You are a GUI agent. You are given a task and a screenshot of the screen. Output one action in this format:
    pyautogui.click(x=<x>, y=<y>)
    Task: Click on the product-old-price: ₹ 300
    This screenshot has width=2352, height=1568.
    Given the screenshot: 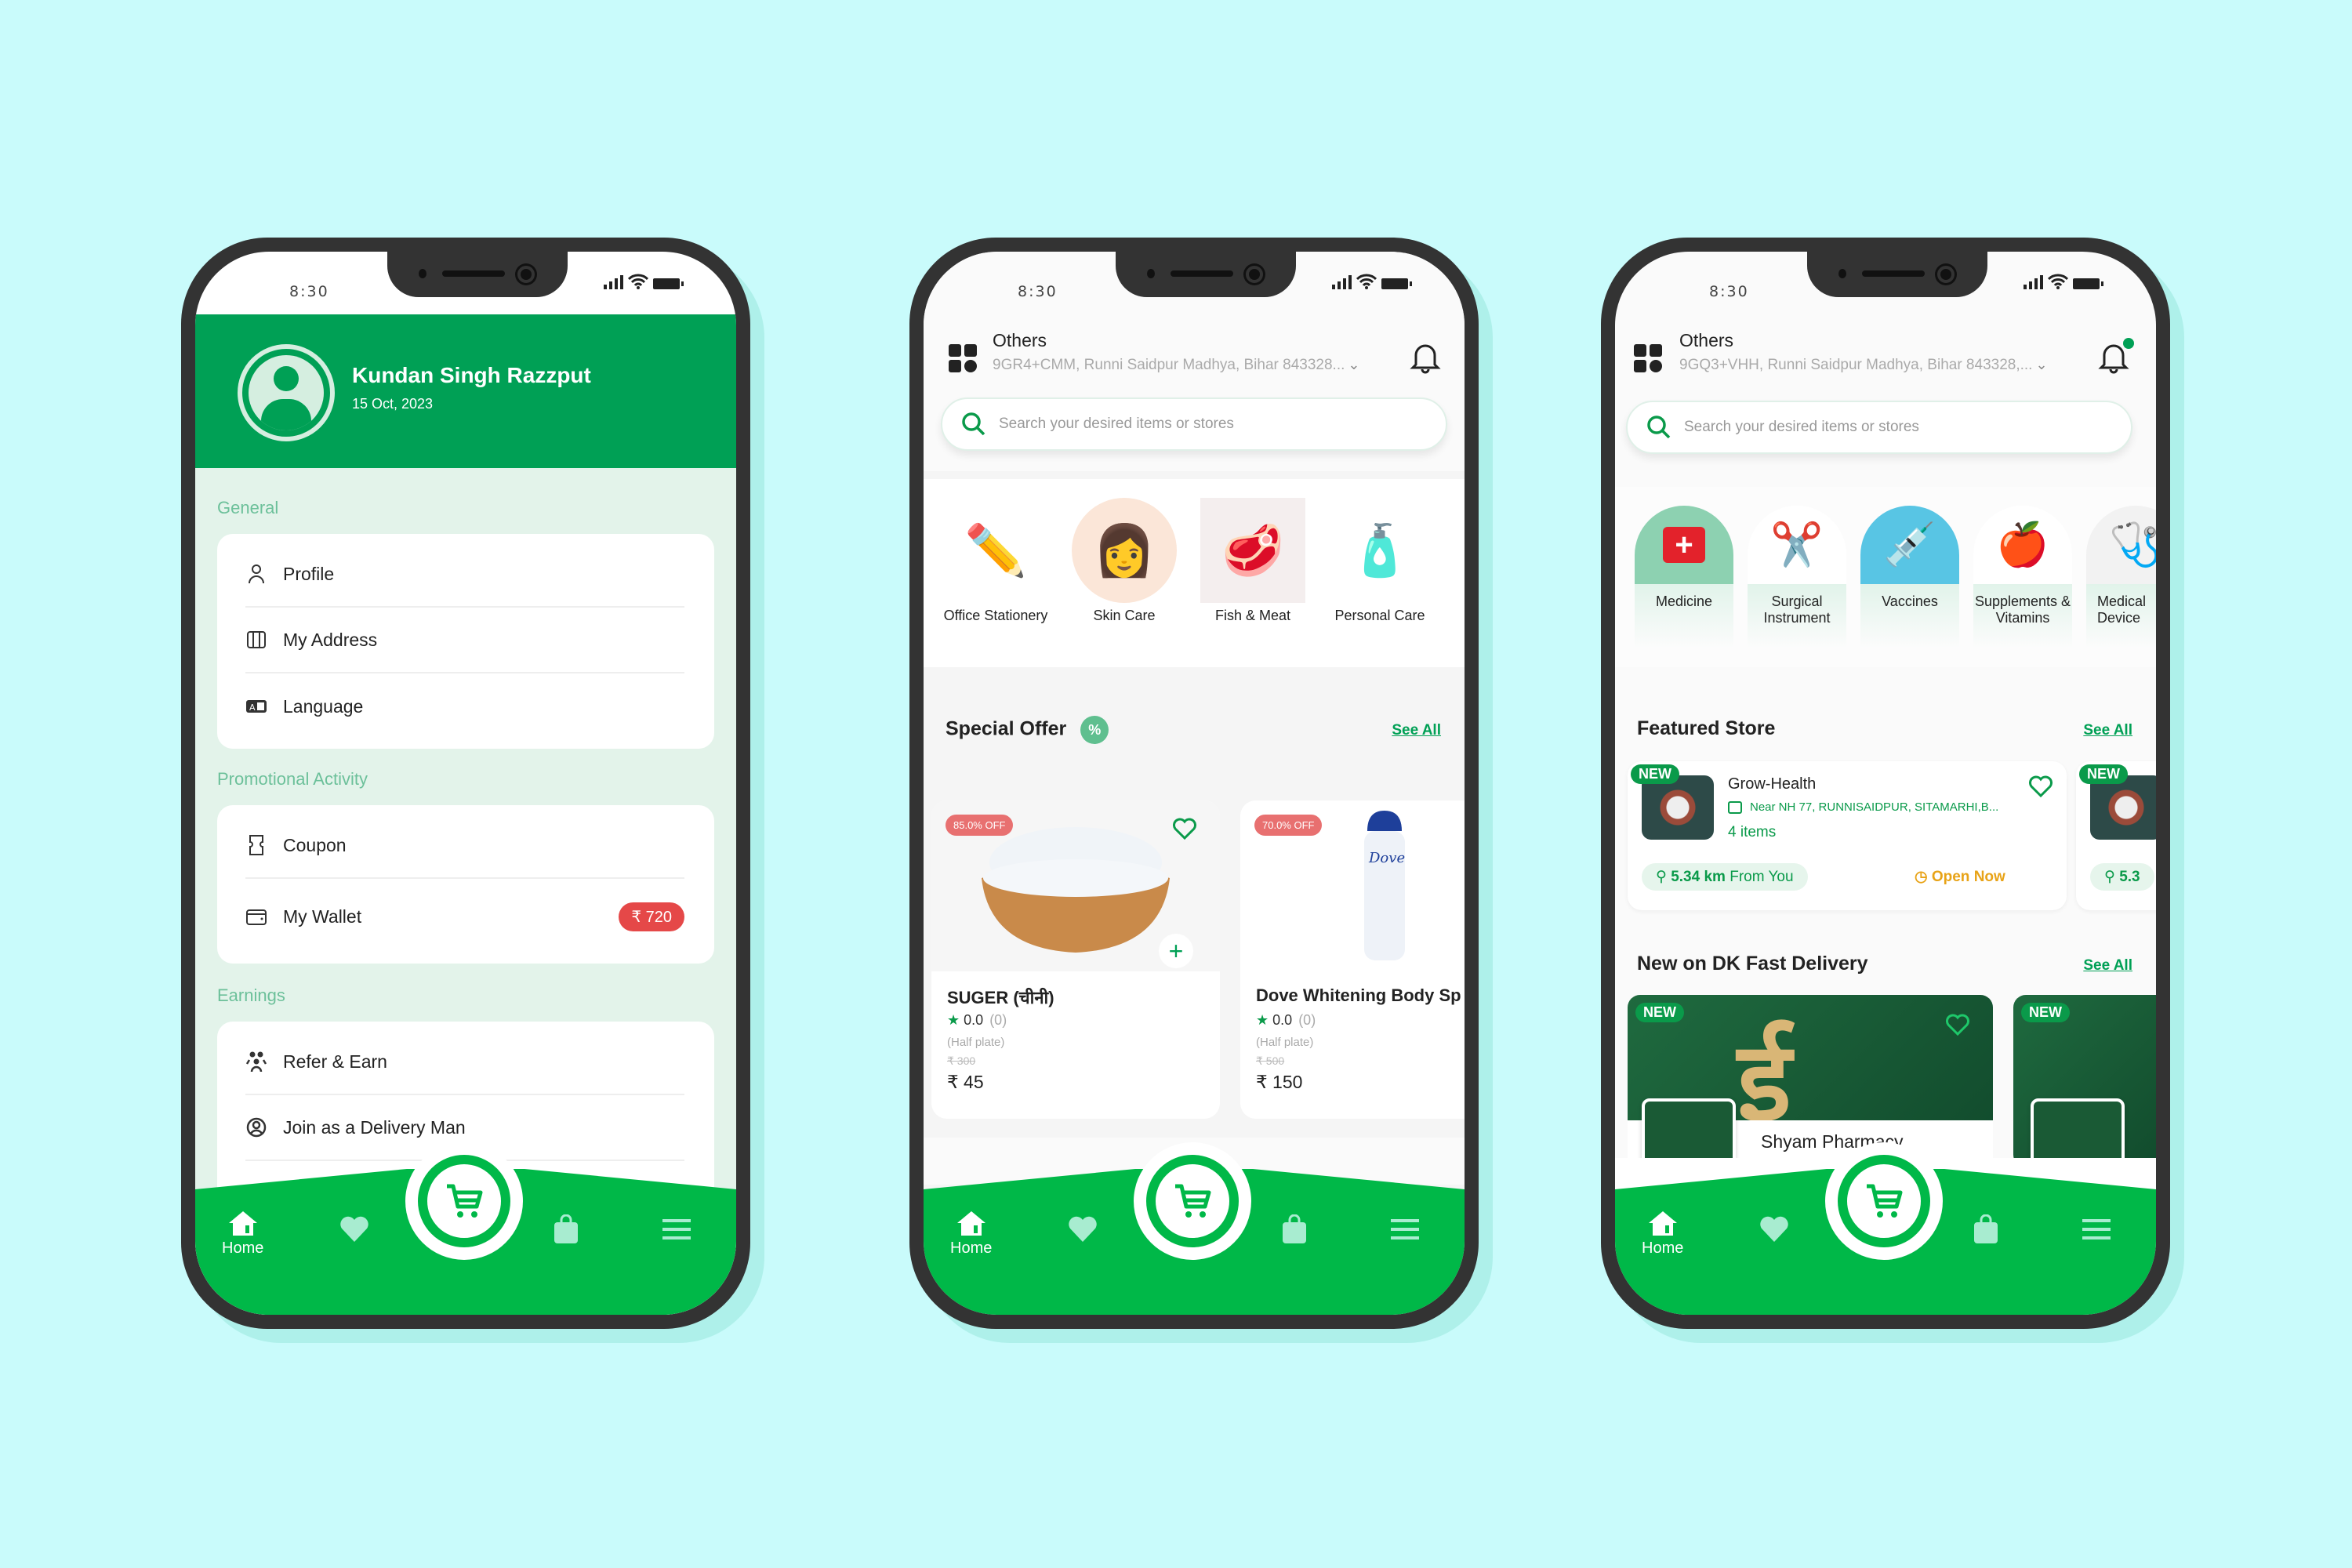 What is the action you would take?
    pyautogui.click(x=962, y=1060)
    